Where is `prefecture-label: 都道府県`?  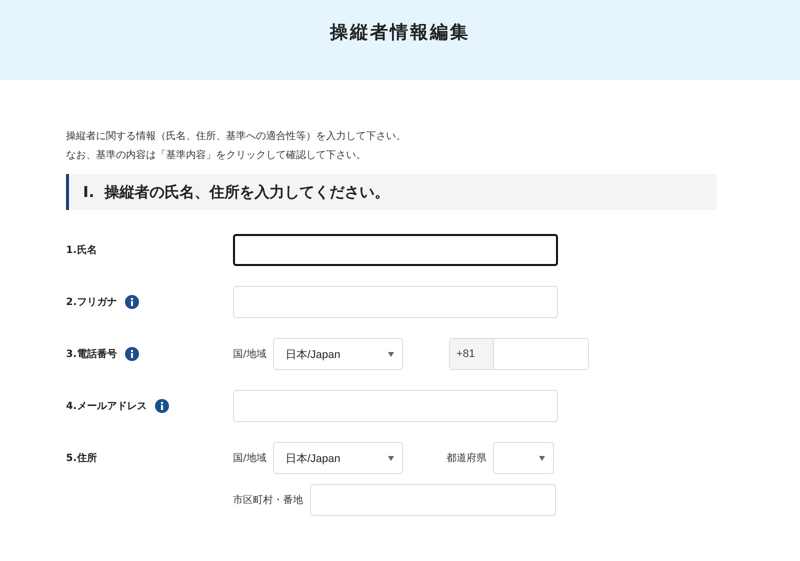
prefecture-label: 都道府県 is located at coordinates (466, 458).